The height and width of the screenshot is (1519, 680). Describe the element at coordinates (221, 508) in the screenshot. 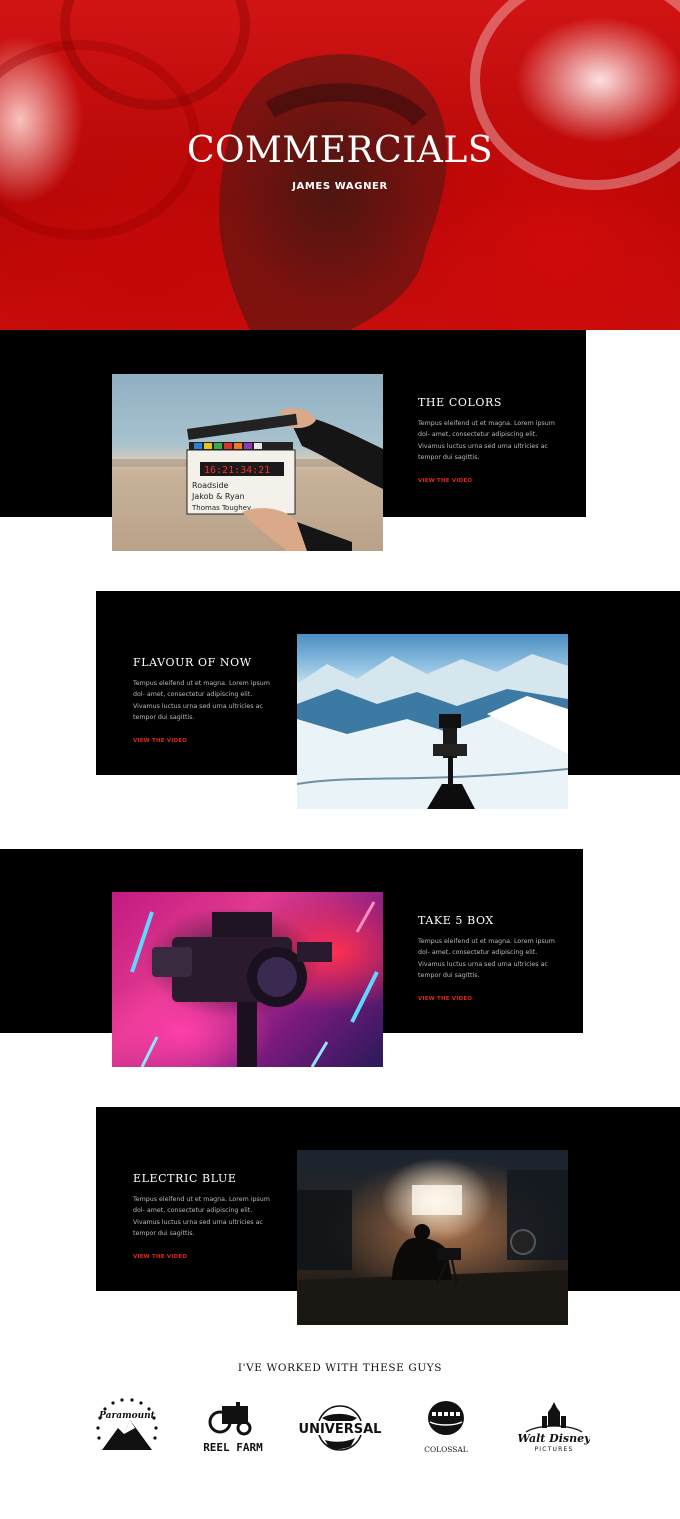

I see `clapper-camera: Thomas Toughey` at that location.